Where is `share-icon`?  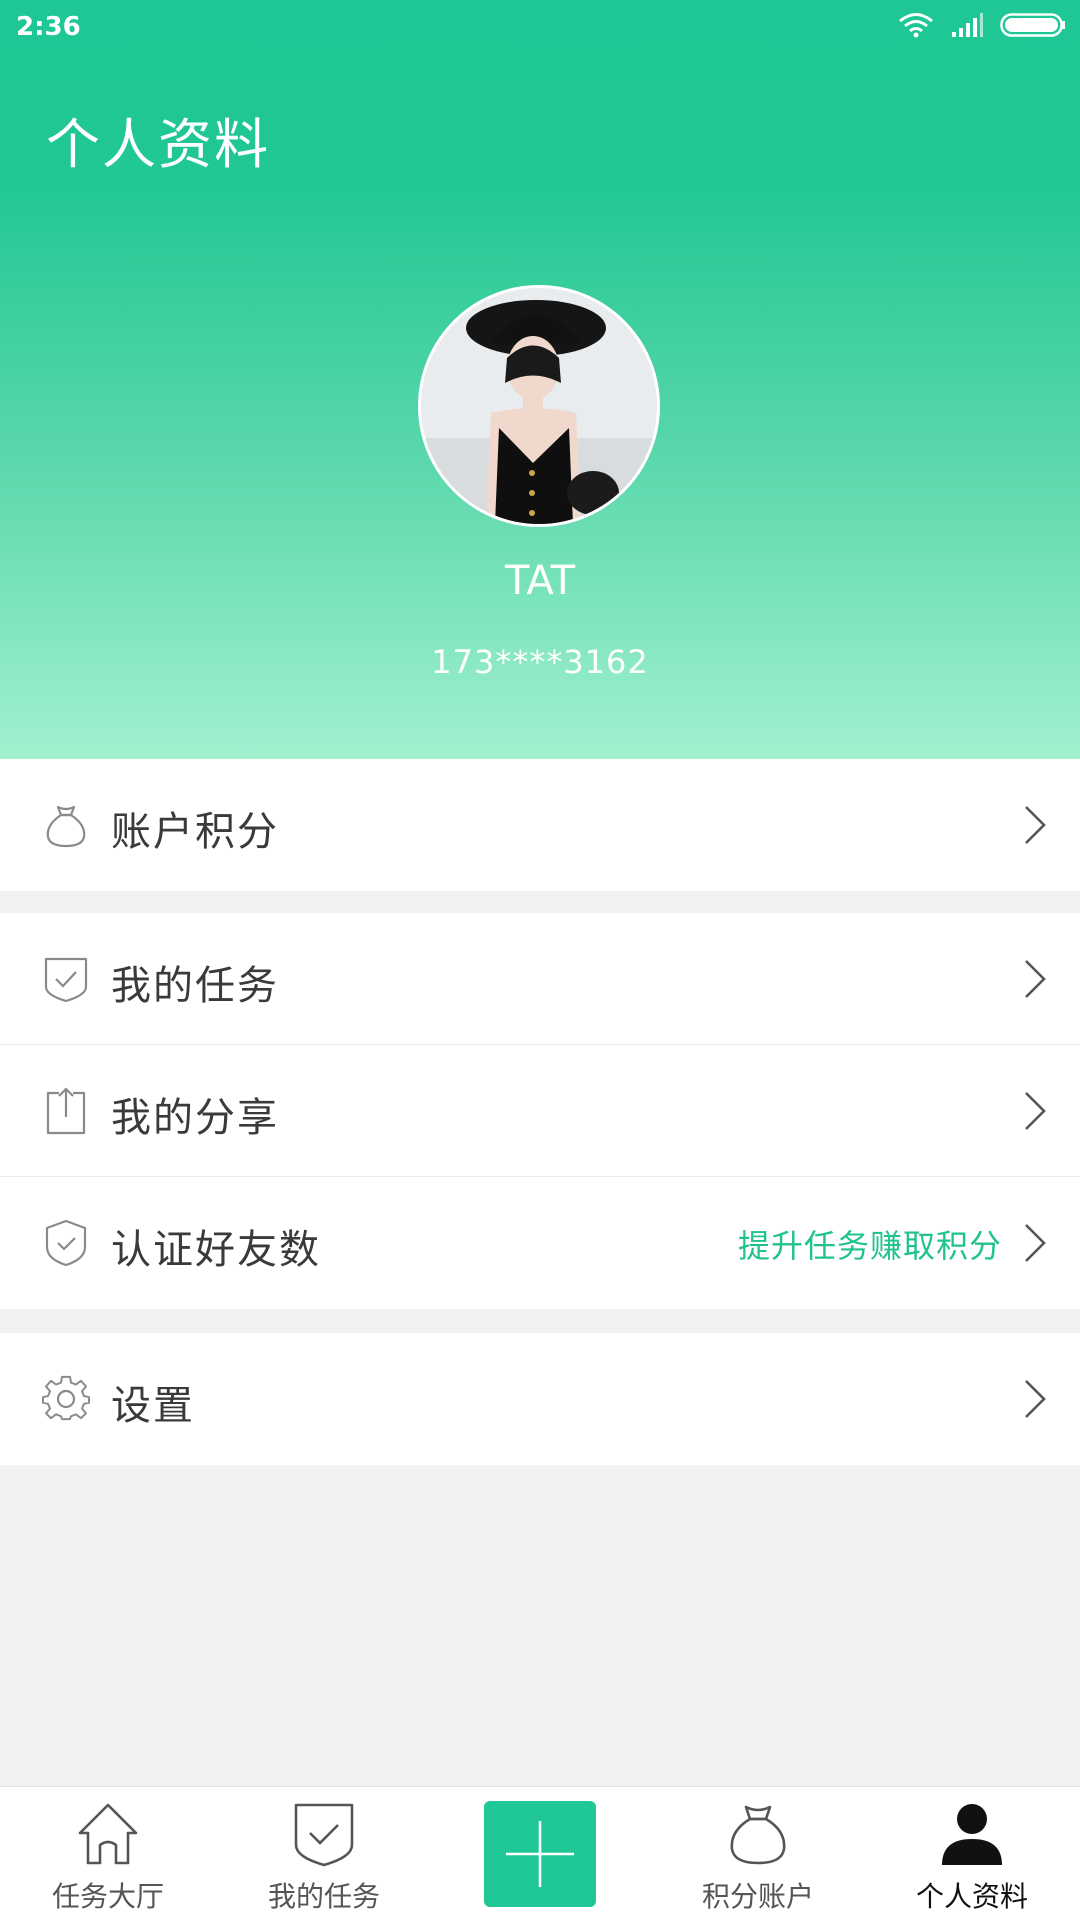
share-icon is located at coordinates (66, 1111).